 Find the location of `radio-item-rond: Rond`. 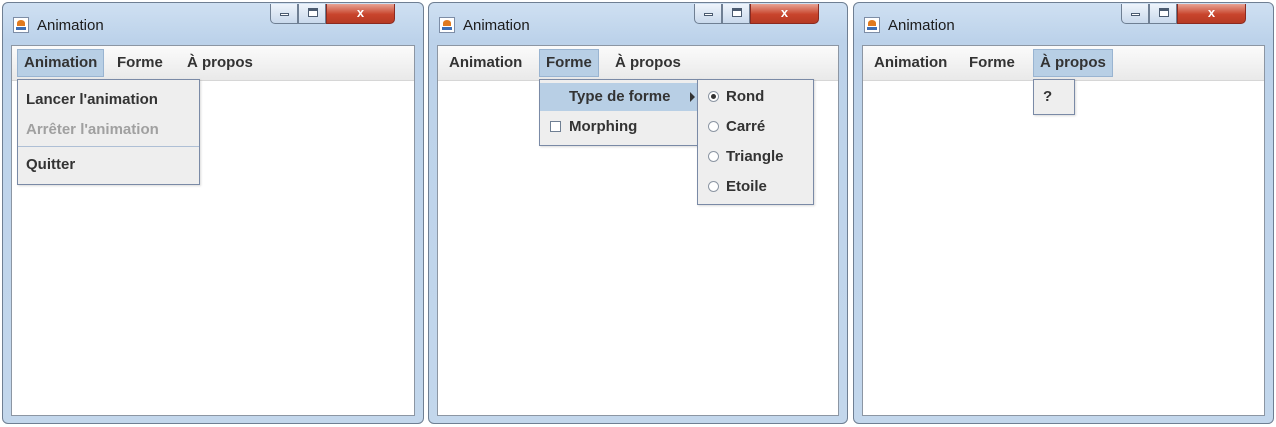

radio-item-rond: Rond is located at coordinates (755, 97).